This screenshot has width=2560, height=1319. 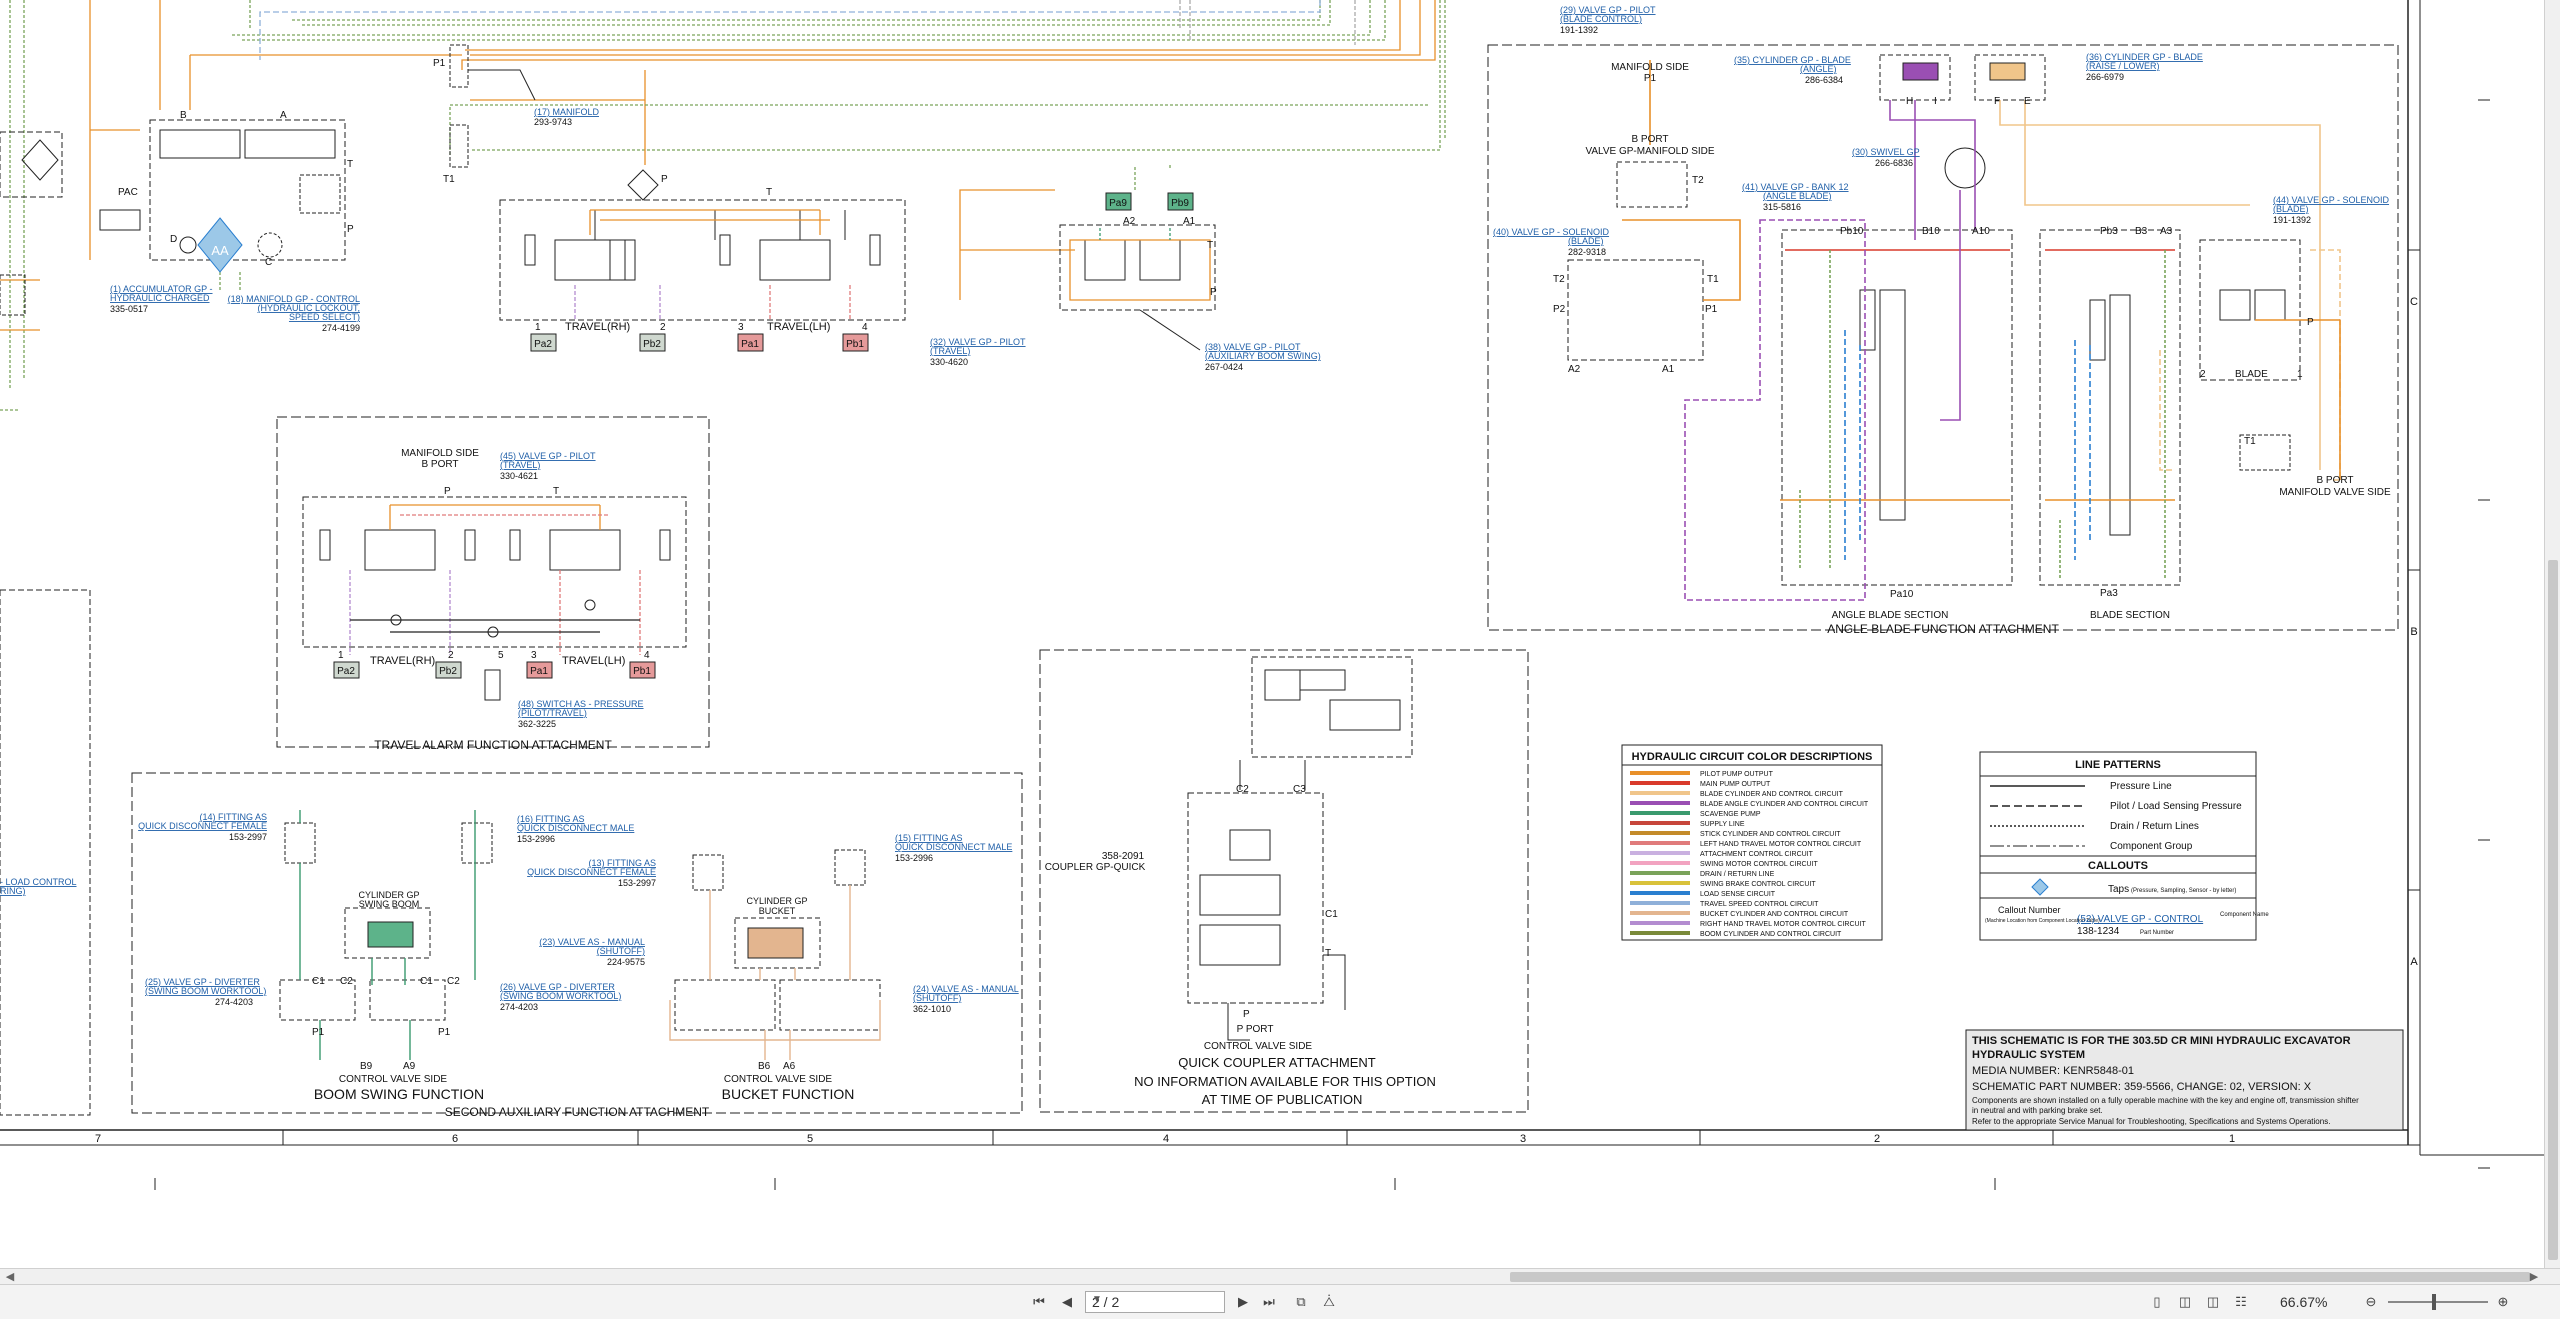 I want to click on two-page-view-icon: ◫, so click(x=2213, y=1302).